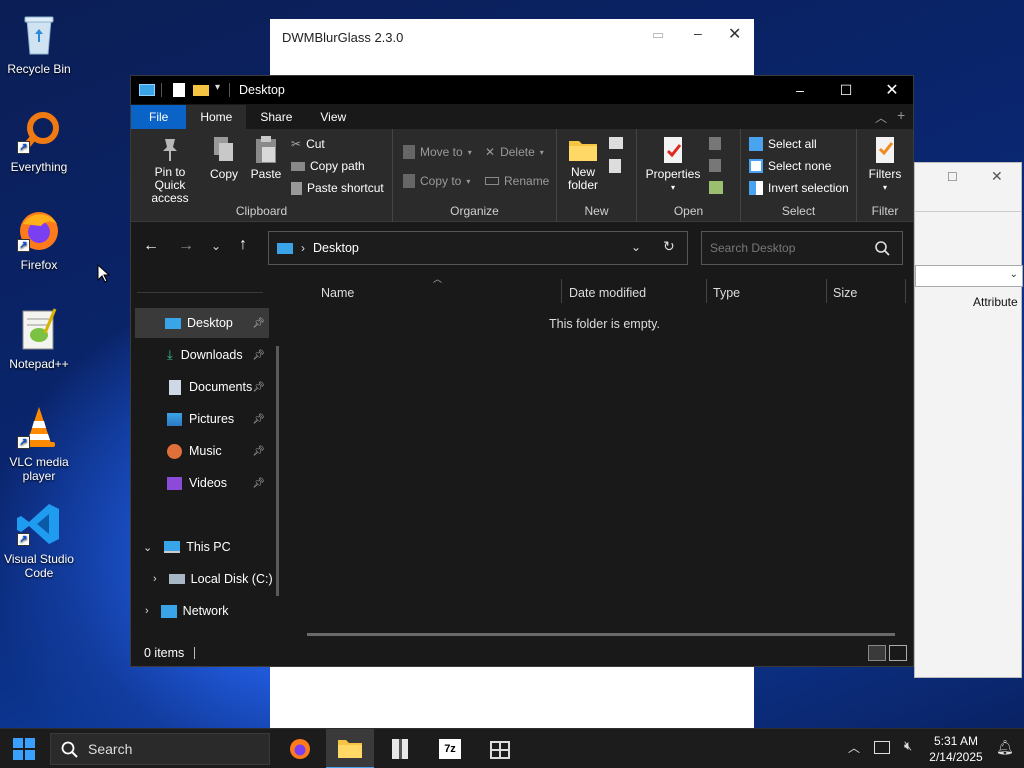 The height and width of the screenshot is (768, 1024). What do you see at coordinates (877, 653) in the screenshot?
I see `details-view-icon` at bounding box center [877, 653].